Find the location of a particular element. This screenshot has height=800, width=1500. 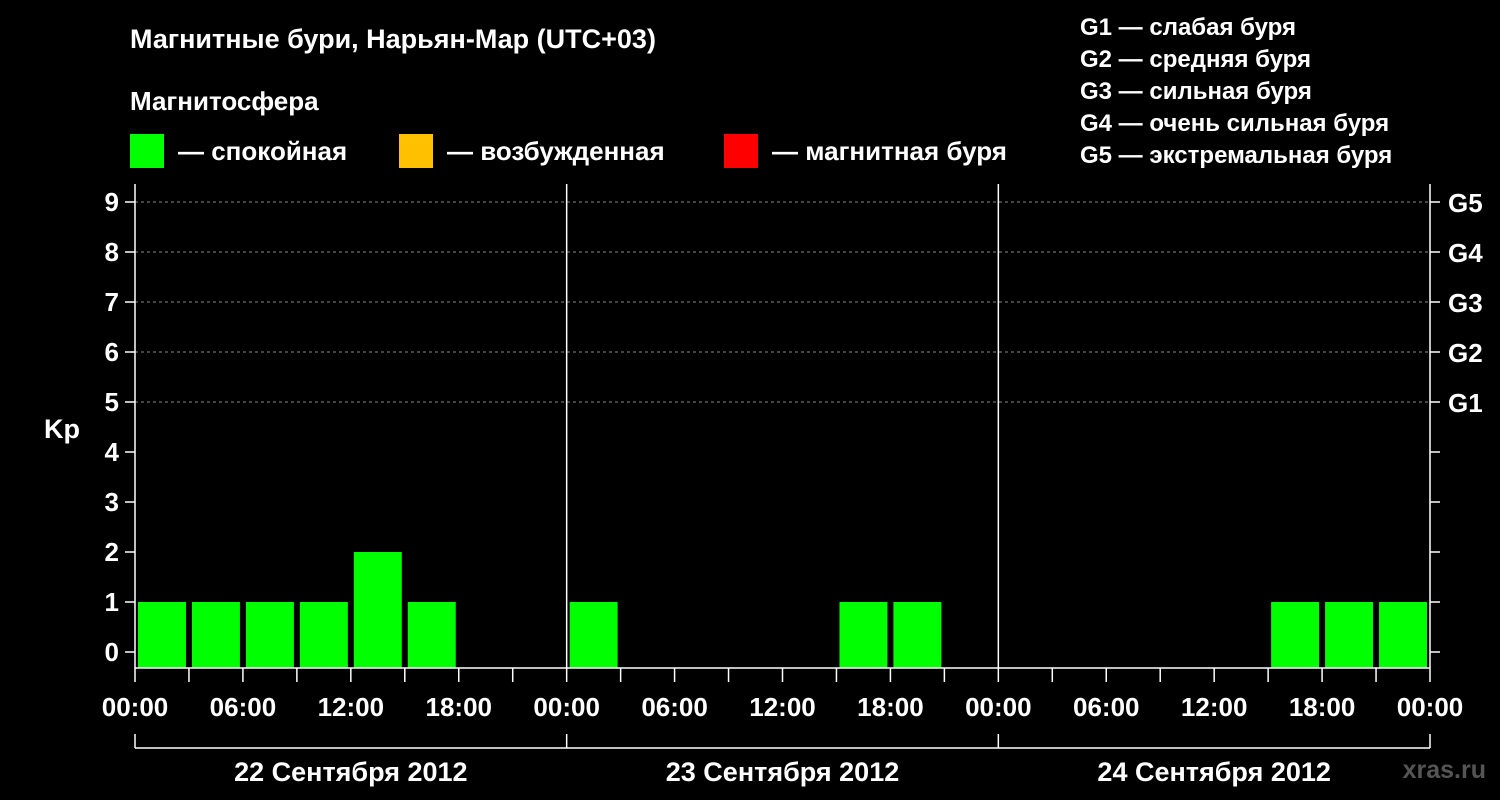

y-tick-label: 9 is located at coordinates (112, 202).